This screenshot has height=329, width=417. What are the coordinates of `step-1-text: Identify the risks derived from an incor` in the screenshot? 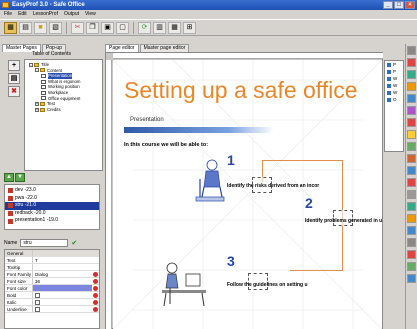 It's located at (273, 186).